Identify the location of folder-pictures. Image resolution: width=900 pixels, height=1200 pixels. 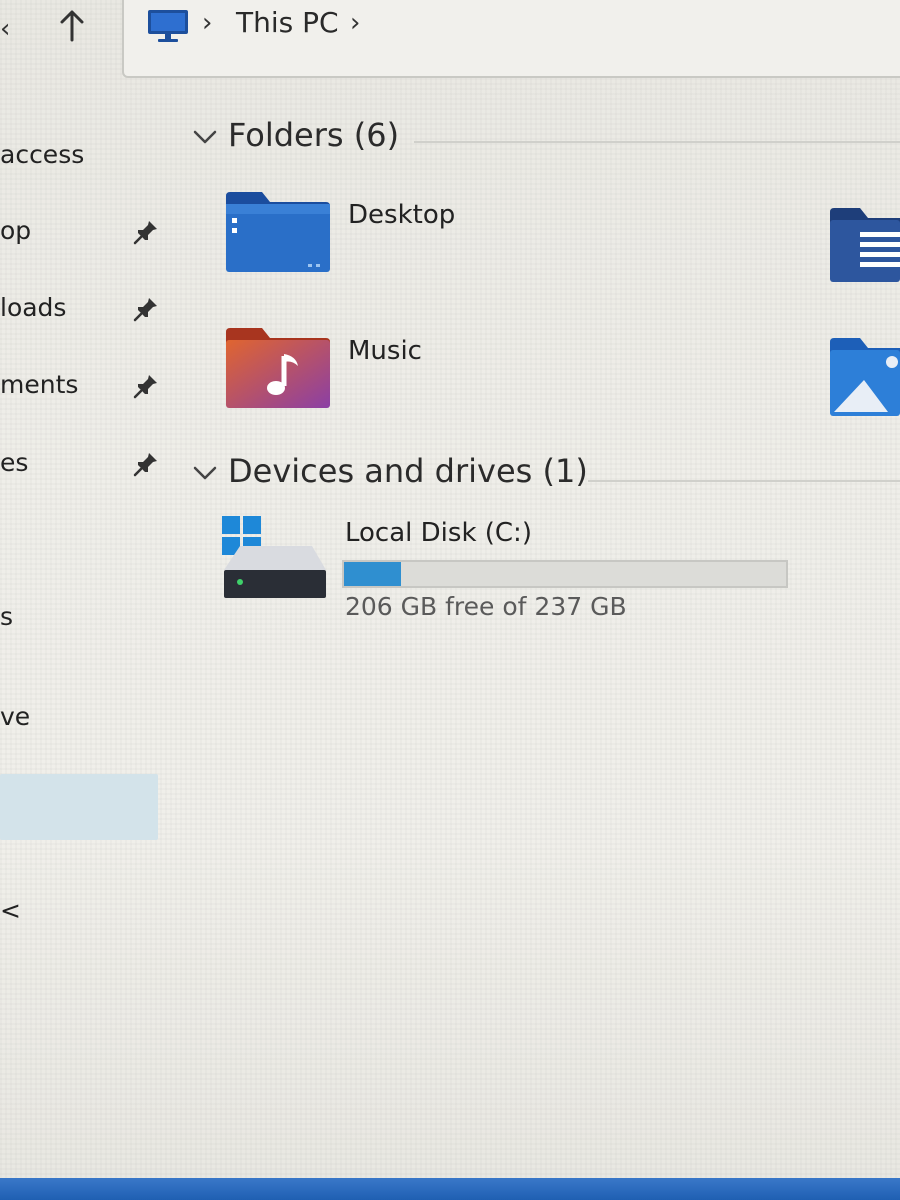
(865, 379).